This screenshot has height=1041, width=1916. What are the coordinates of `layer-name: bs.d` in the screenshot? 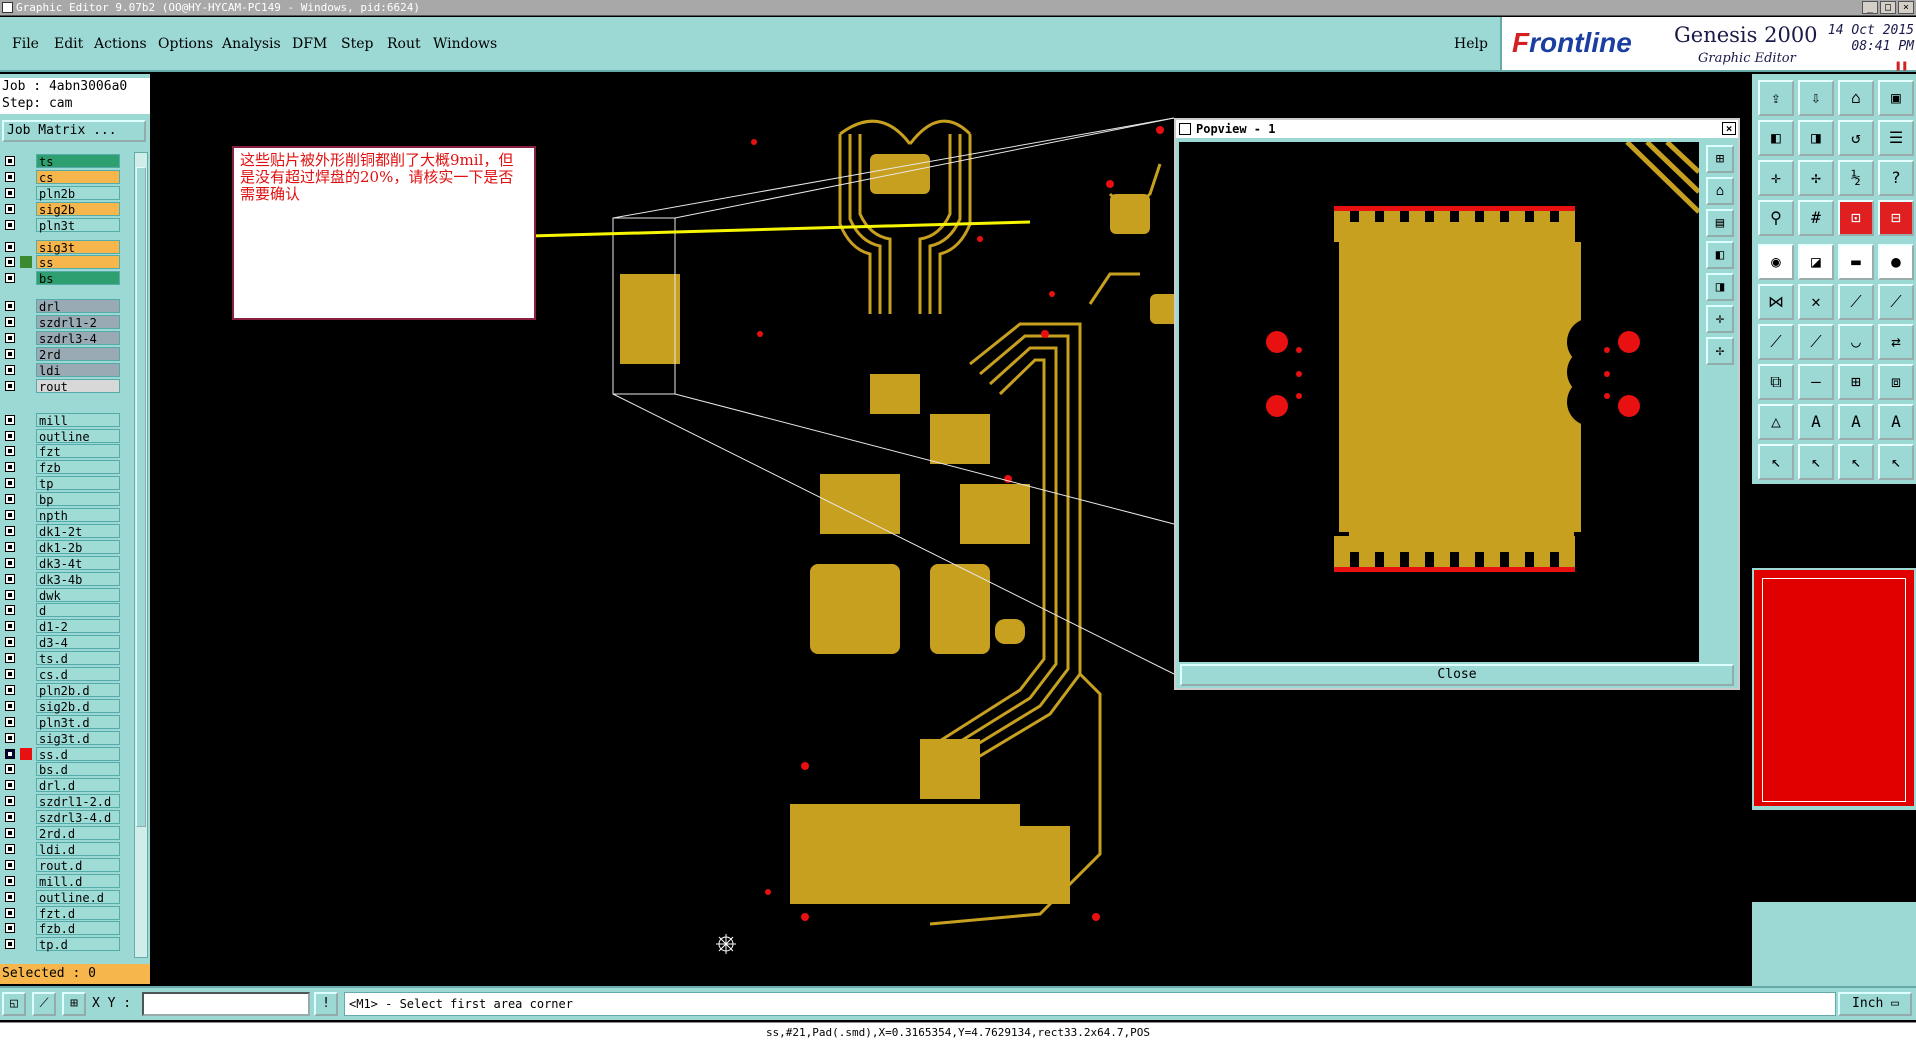 It's located at (78, 769).